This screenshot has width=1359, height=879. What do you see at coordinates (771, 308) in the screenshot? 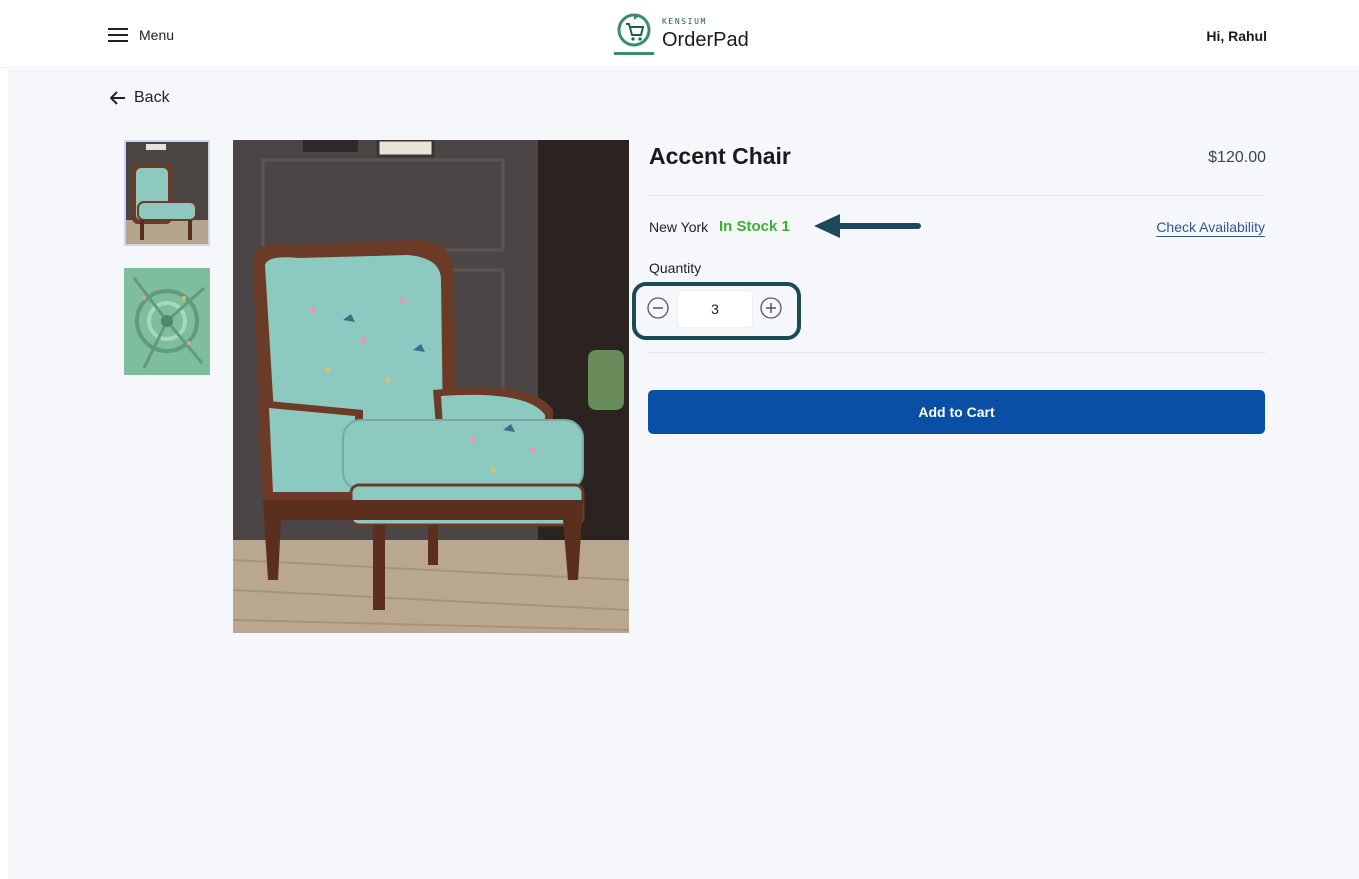
I see `plus-circle-icon` at bounding box center [771, 308].